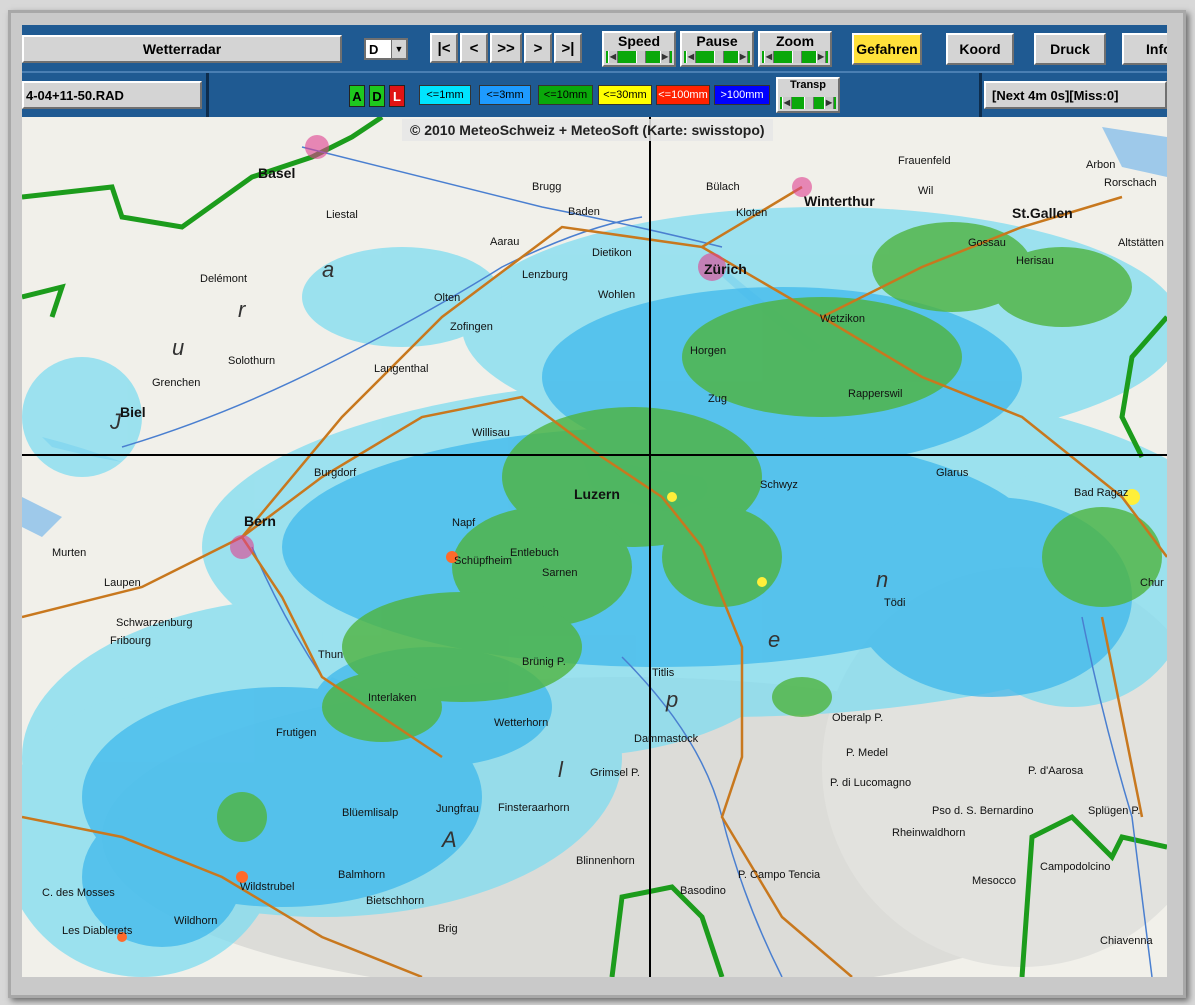 The width and height of the screenshot is (1195, 1005). What do you see at coordinates (544, 662) in the screenshot?
I see `place-label: Brünig P.` at bounding box center [544, 662].